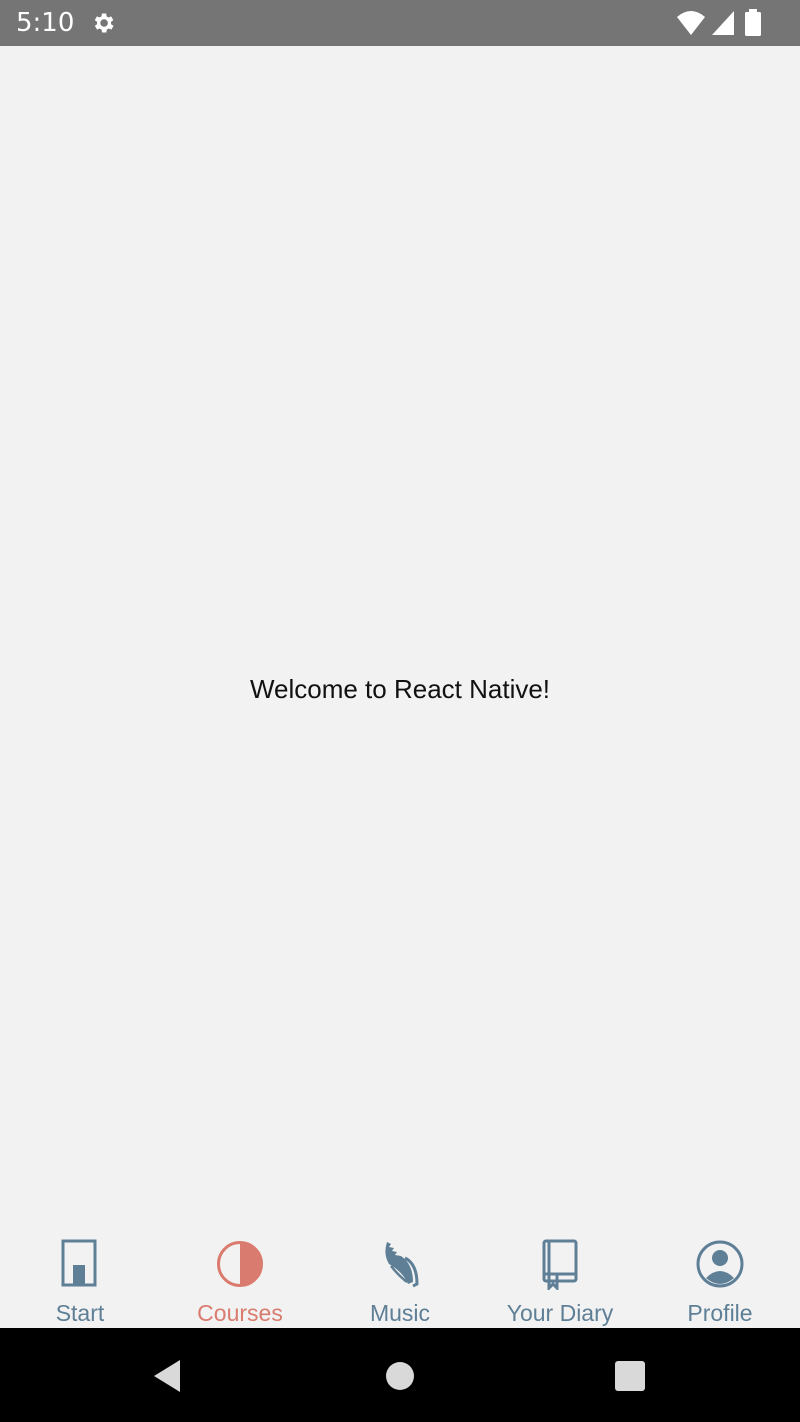 This screenshot has height=1422, width=800. What do you see at coordinates (691, 23) in the screenshot?
I see `wifi-icon` at bounding box center [691, 23].